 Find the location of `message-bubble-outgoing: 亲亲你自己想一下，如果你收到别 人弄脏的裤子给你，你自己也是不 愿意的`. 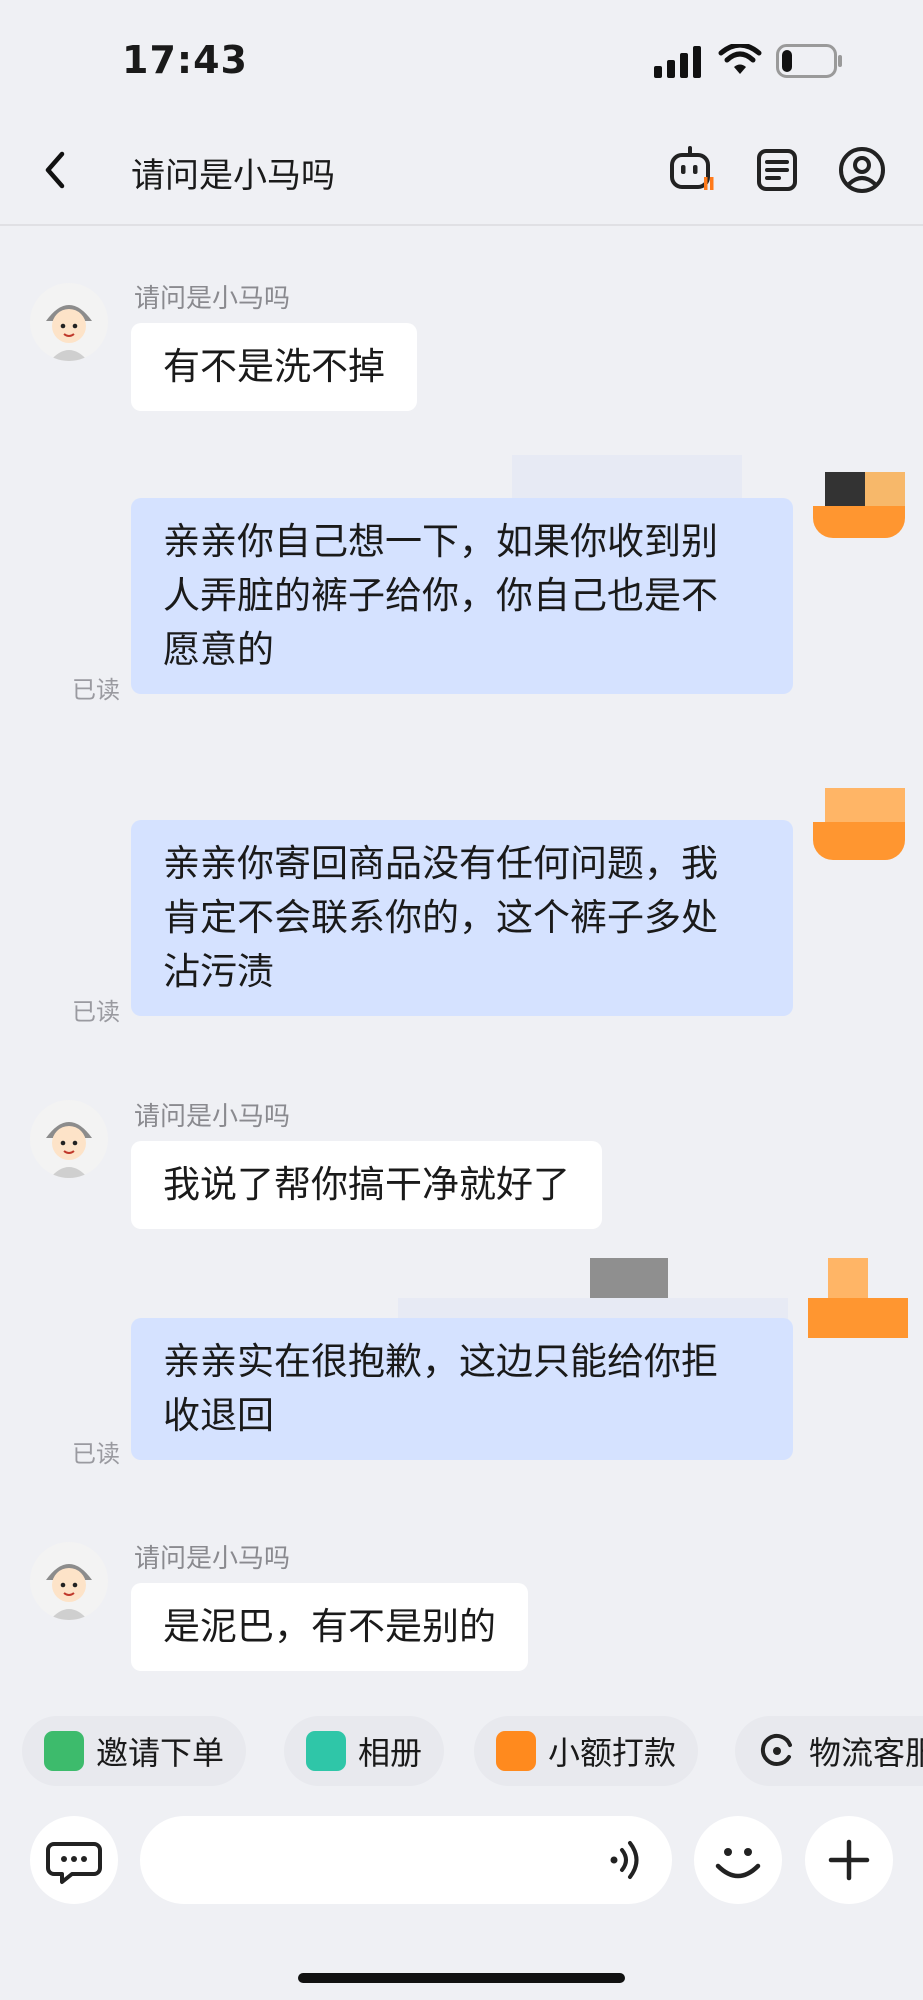

message-bubble-outgoing: 亲亲你自己想一下，如果你收到别 人弄脏的裤子给你，你自己也是不 愿意的 is located at coordinates (462, 596).